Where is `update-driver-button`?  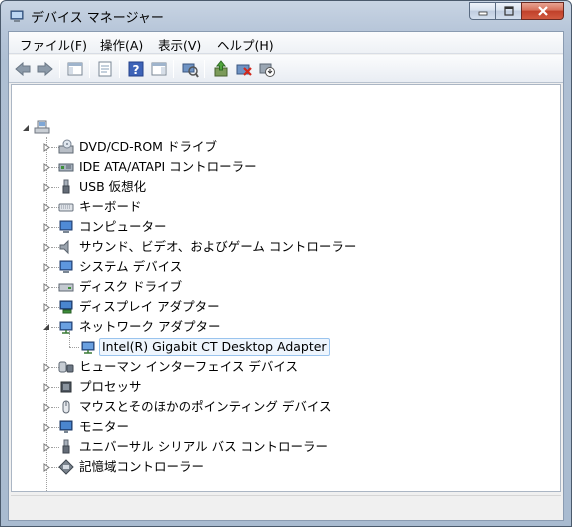
update-driver-button is located at coordinates (221, 69).